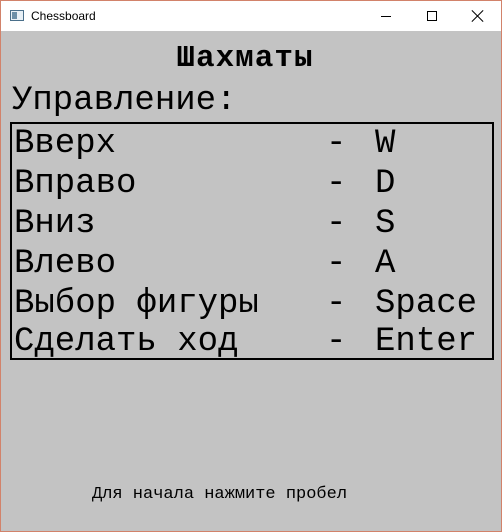 The height and width of the screenshot is (532, 502). Describe the element at coordinates (251, 16) in the screenshot. I see `title-bar: Chessboard` at that location.